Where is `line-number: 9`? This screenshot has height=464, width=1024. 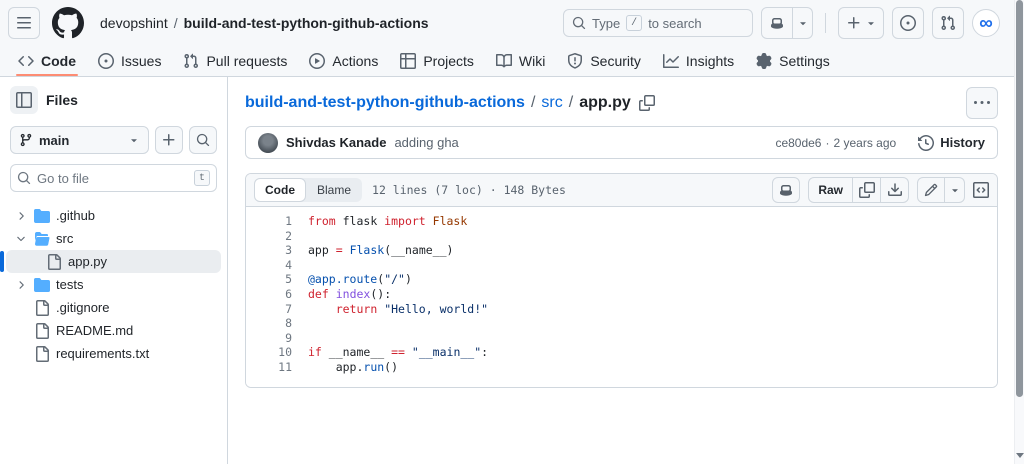 line-number: 9 is located at coordinates (277, 338).